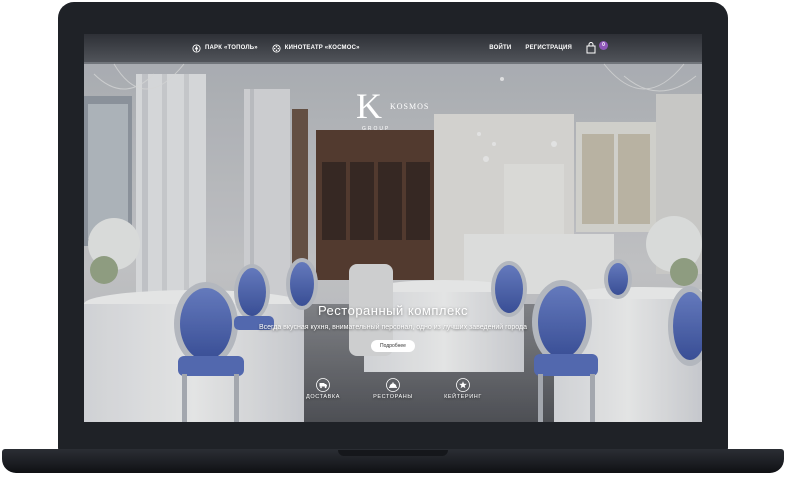  I want to click on cart-button: 0, so click(597, 47).